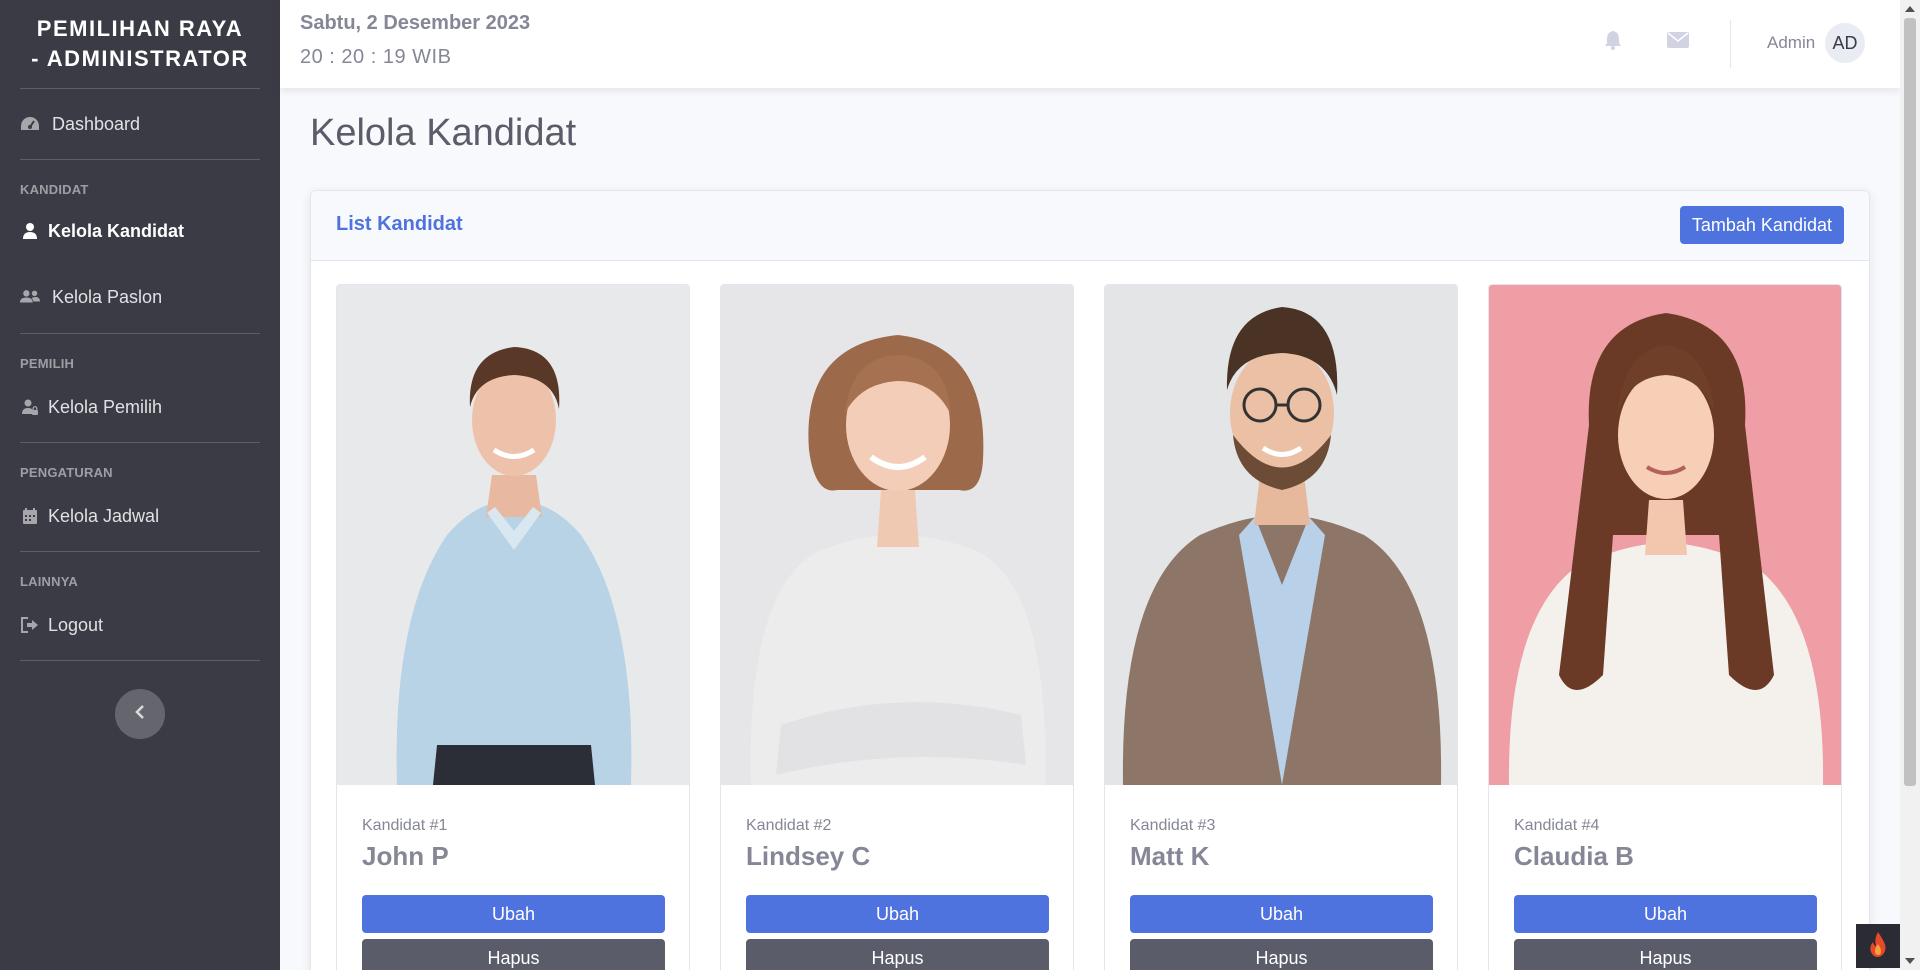 Image resolution: width=1920 pixels, height=970 pixels. I want to click on candidate-card: Kandidat #2 Lindsey C Ubah Hapus, so click(897, 627).